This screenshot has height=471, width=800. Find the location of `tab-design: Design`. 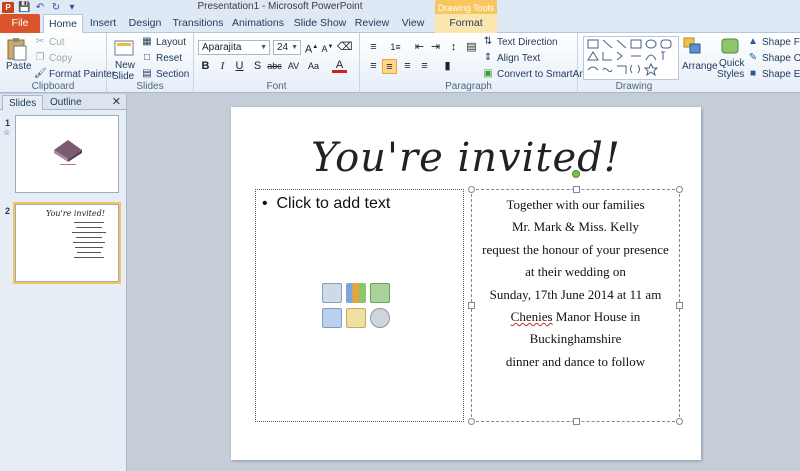

tab-design: Design is located at coordinates (145, 23).